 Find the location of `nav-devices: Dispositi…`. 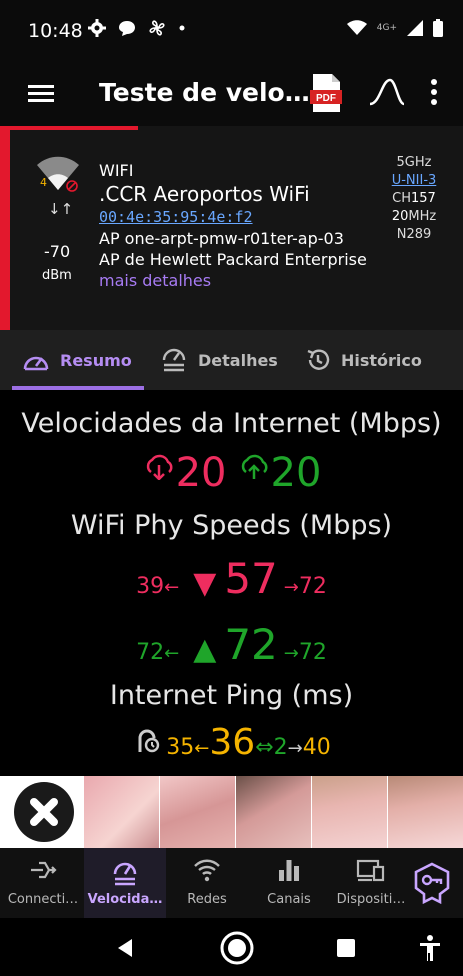

nav-devices: Dispositi… is located at coordinates (371, 883).